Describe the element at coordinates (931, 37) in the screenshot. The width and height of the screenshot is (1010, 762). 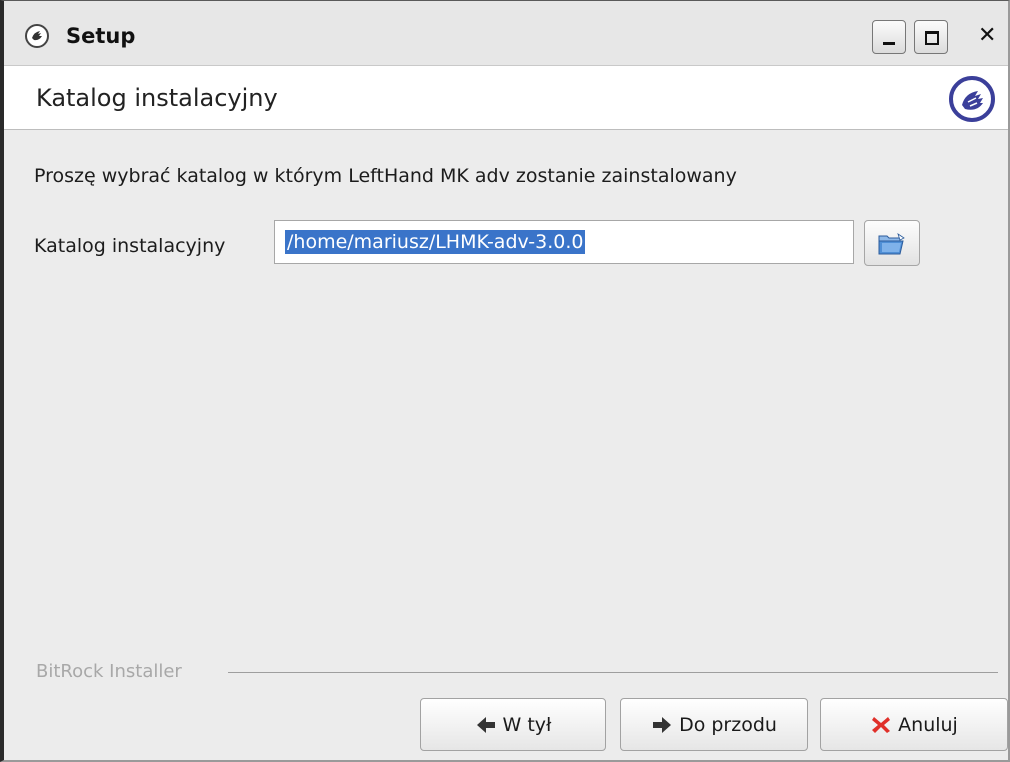
I see `maximize-button` at that location.